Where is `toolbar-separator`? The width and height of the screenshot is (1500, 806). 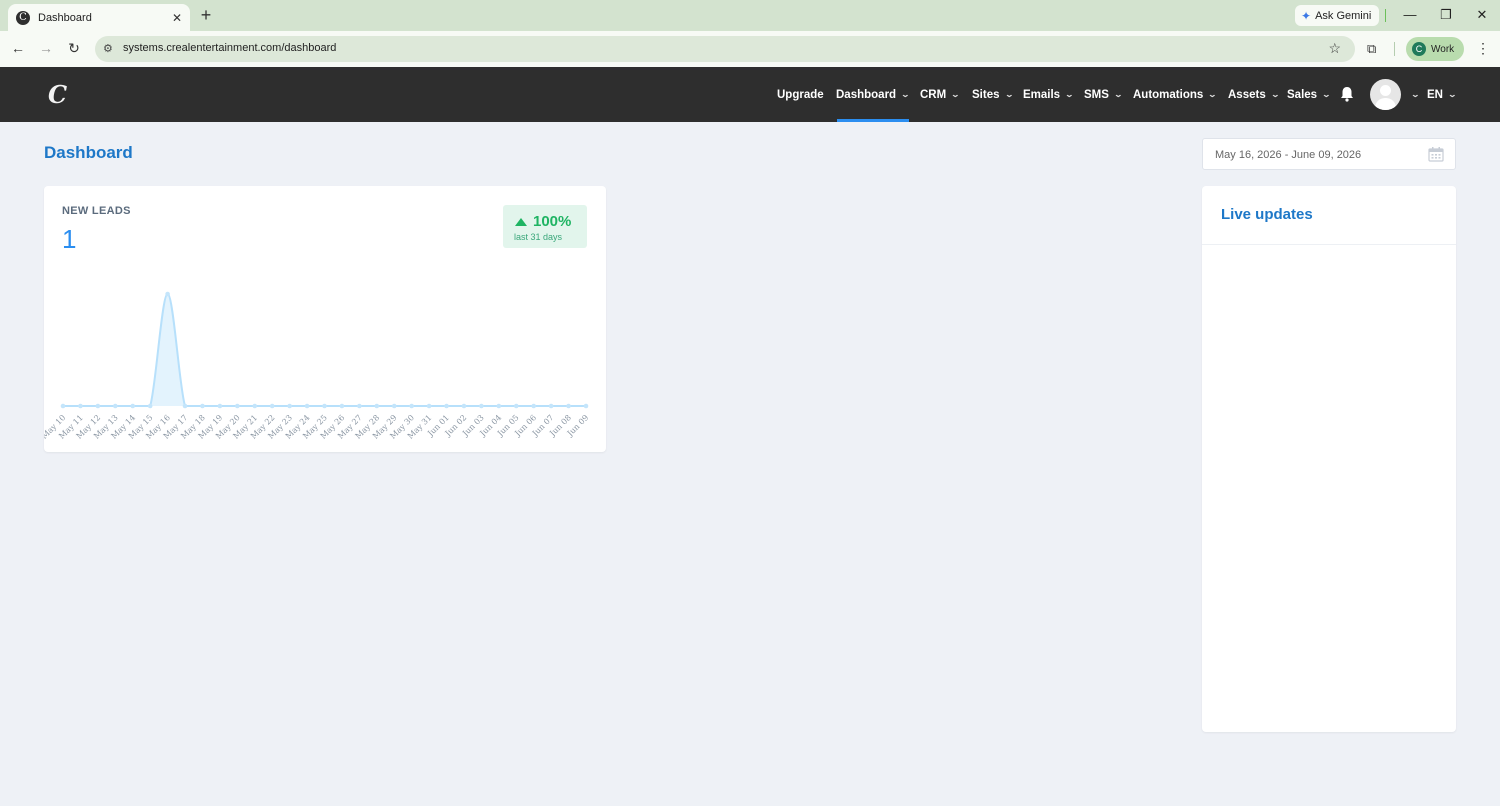
toolbar-separator is located at coordinates (1394, 49).